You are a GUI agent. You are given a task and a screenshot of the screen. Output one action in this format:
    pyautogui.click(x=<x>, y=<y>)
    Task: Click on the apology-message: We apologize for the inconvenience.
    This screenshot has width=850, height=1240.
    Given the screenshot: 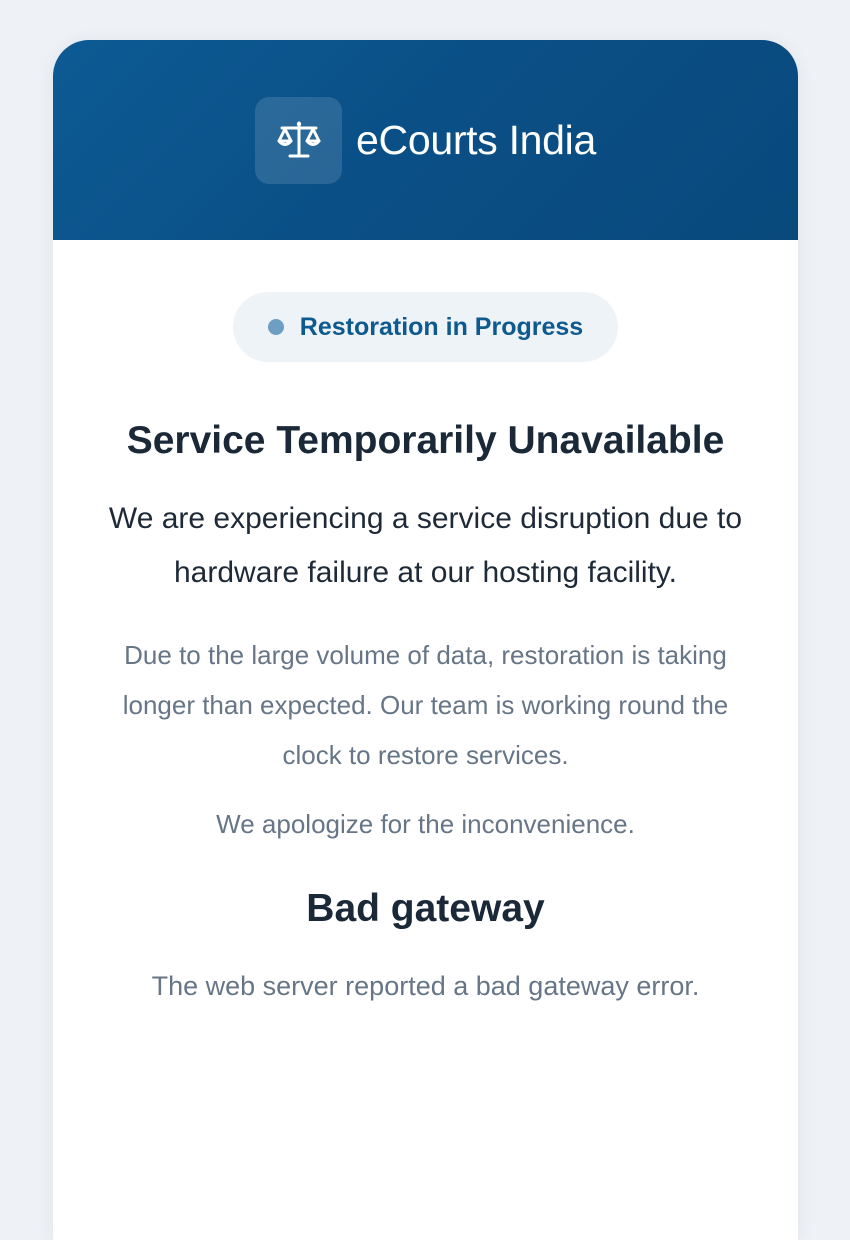 What is the action you would take?
    pyautogui.click(x=425, y=824)
    